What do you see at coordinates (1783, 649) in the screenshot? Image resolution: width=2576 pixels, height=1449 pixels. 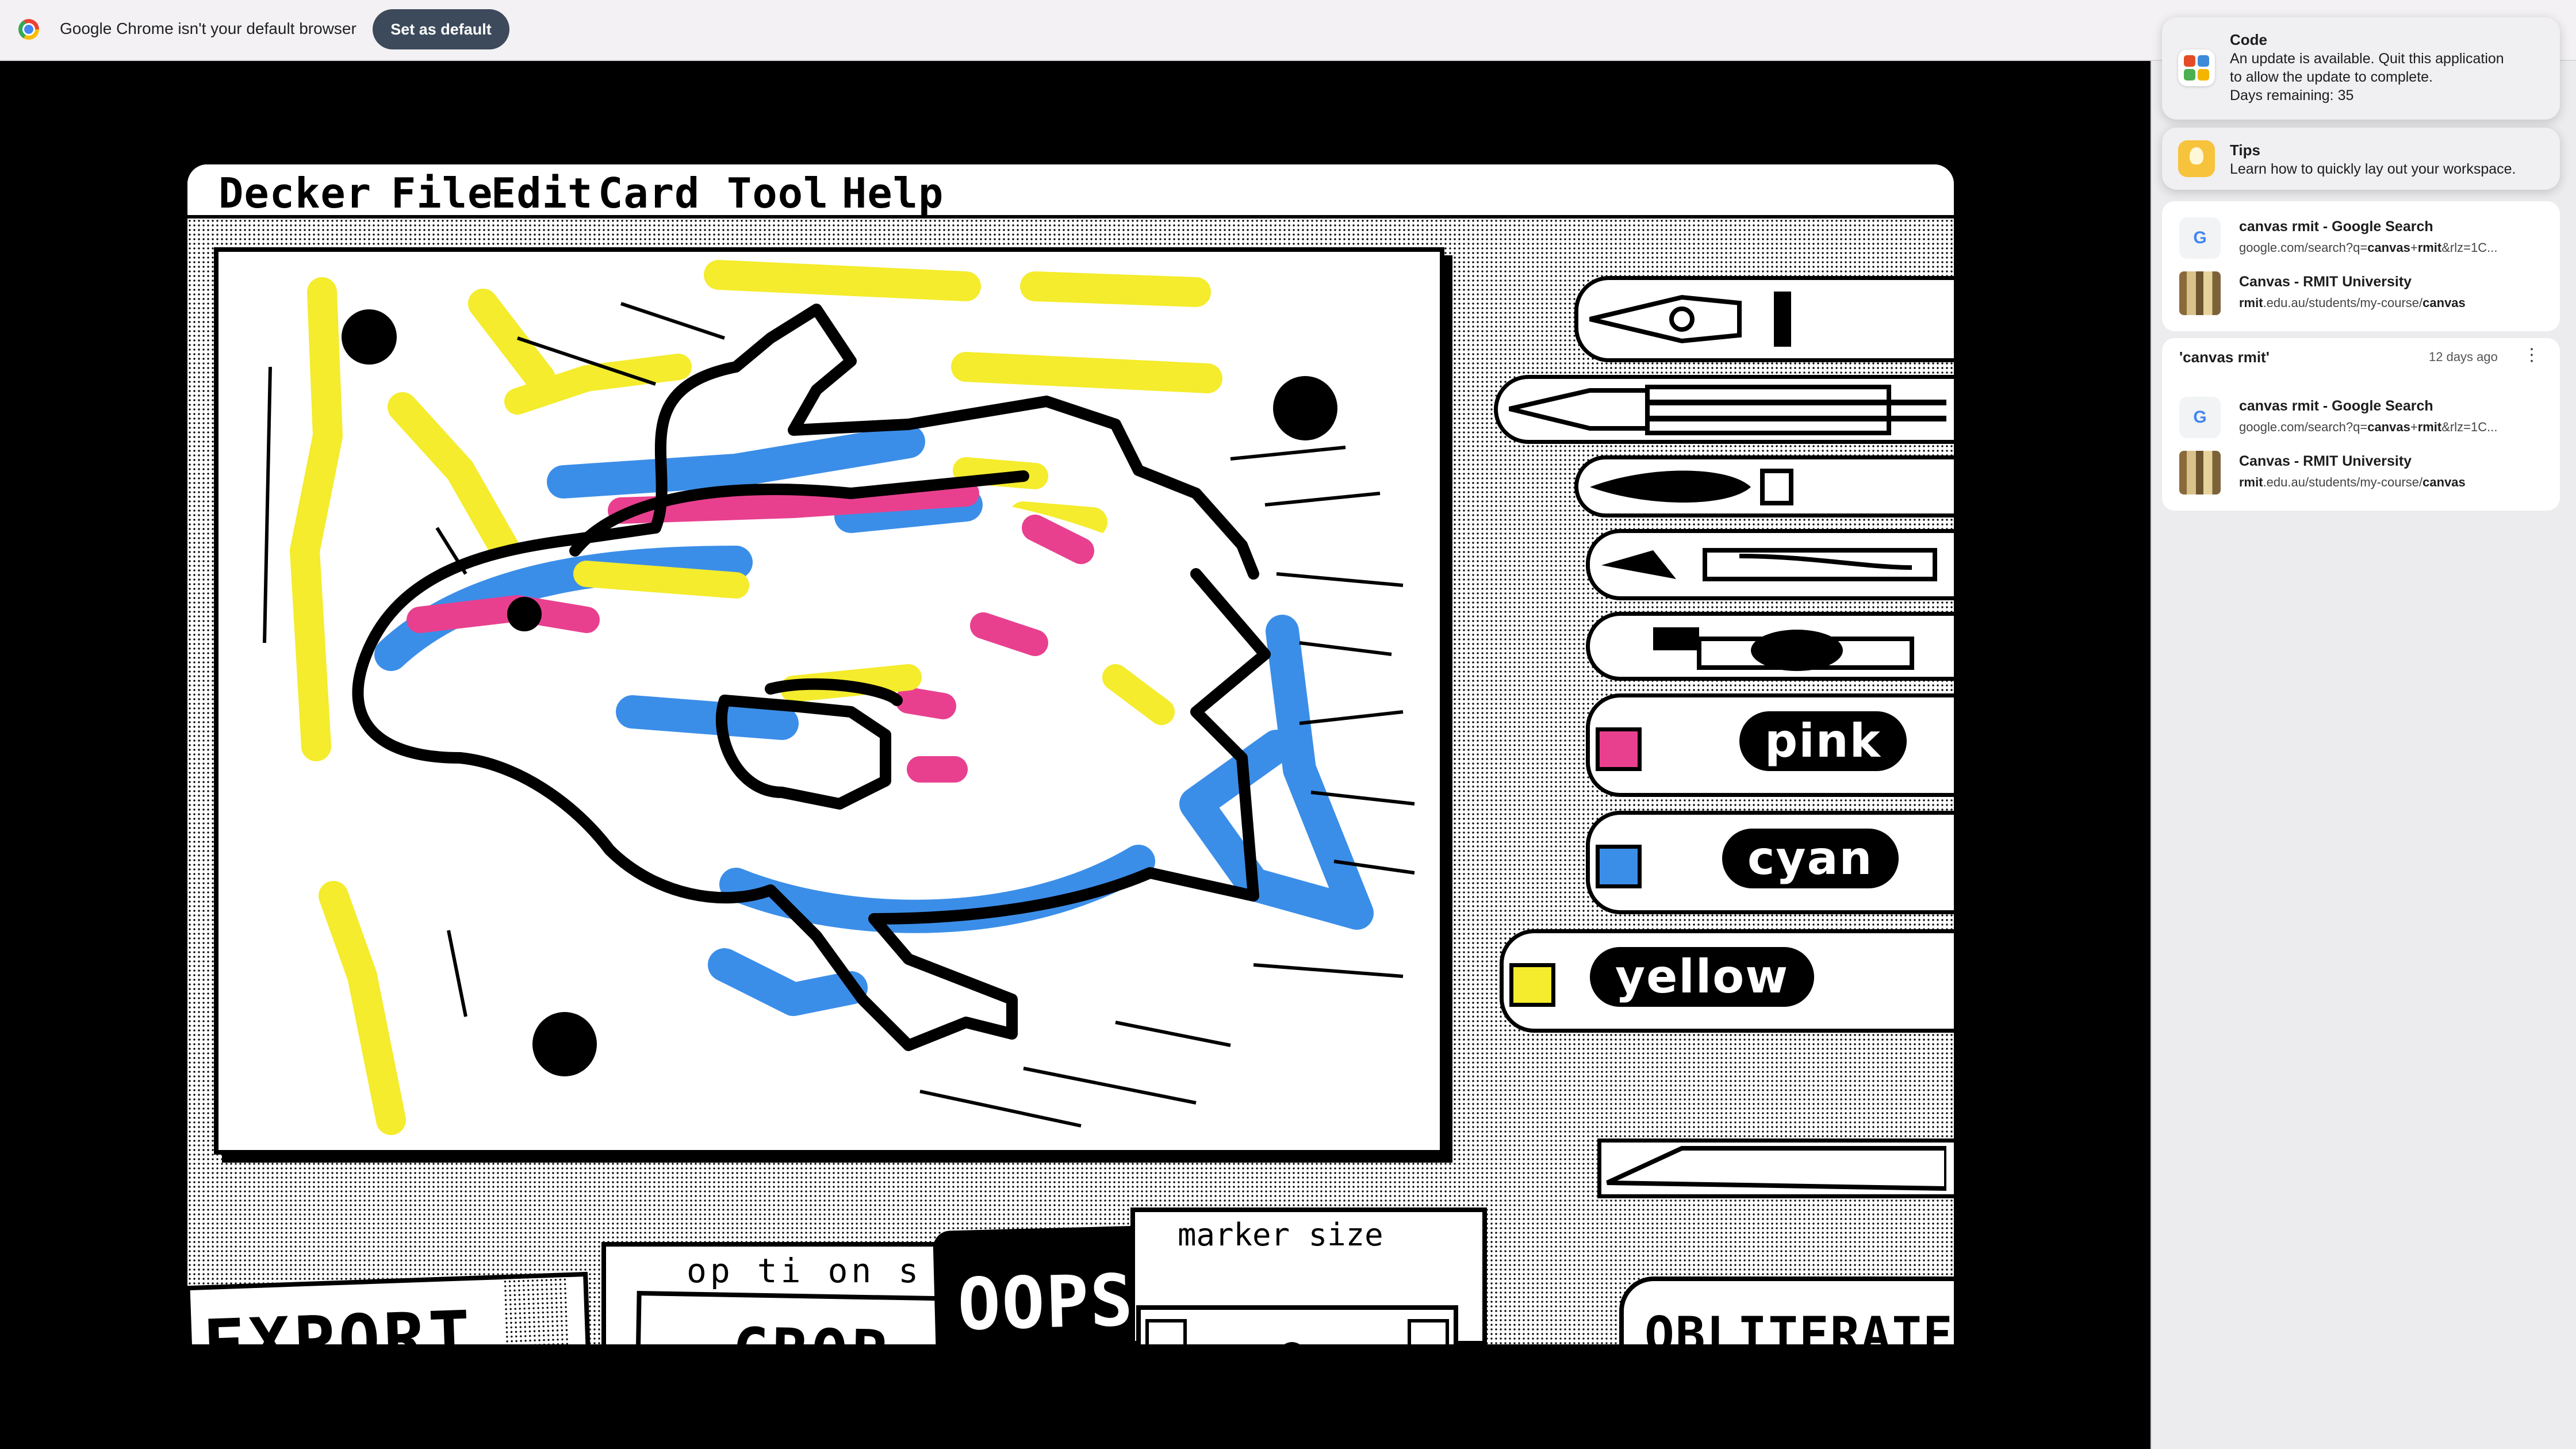 I see `spray-can-icon` at bounding box center [1783, 649].